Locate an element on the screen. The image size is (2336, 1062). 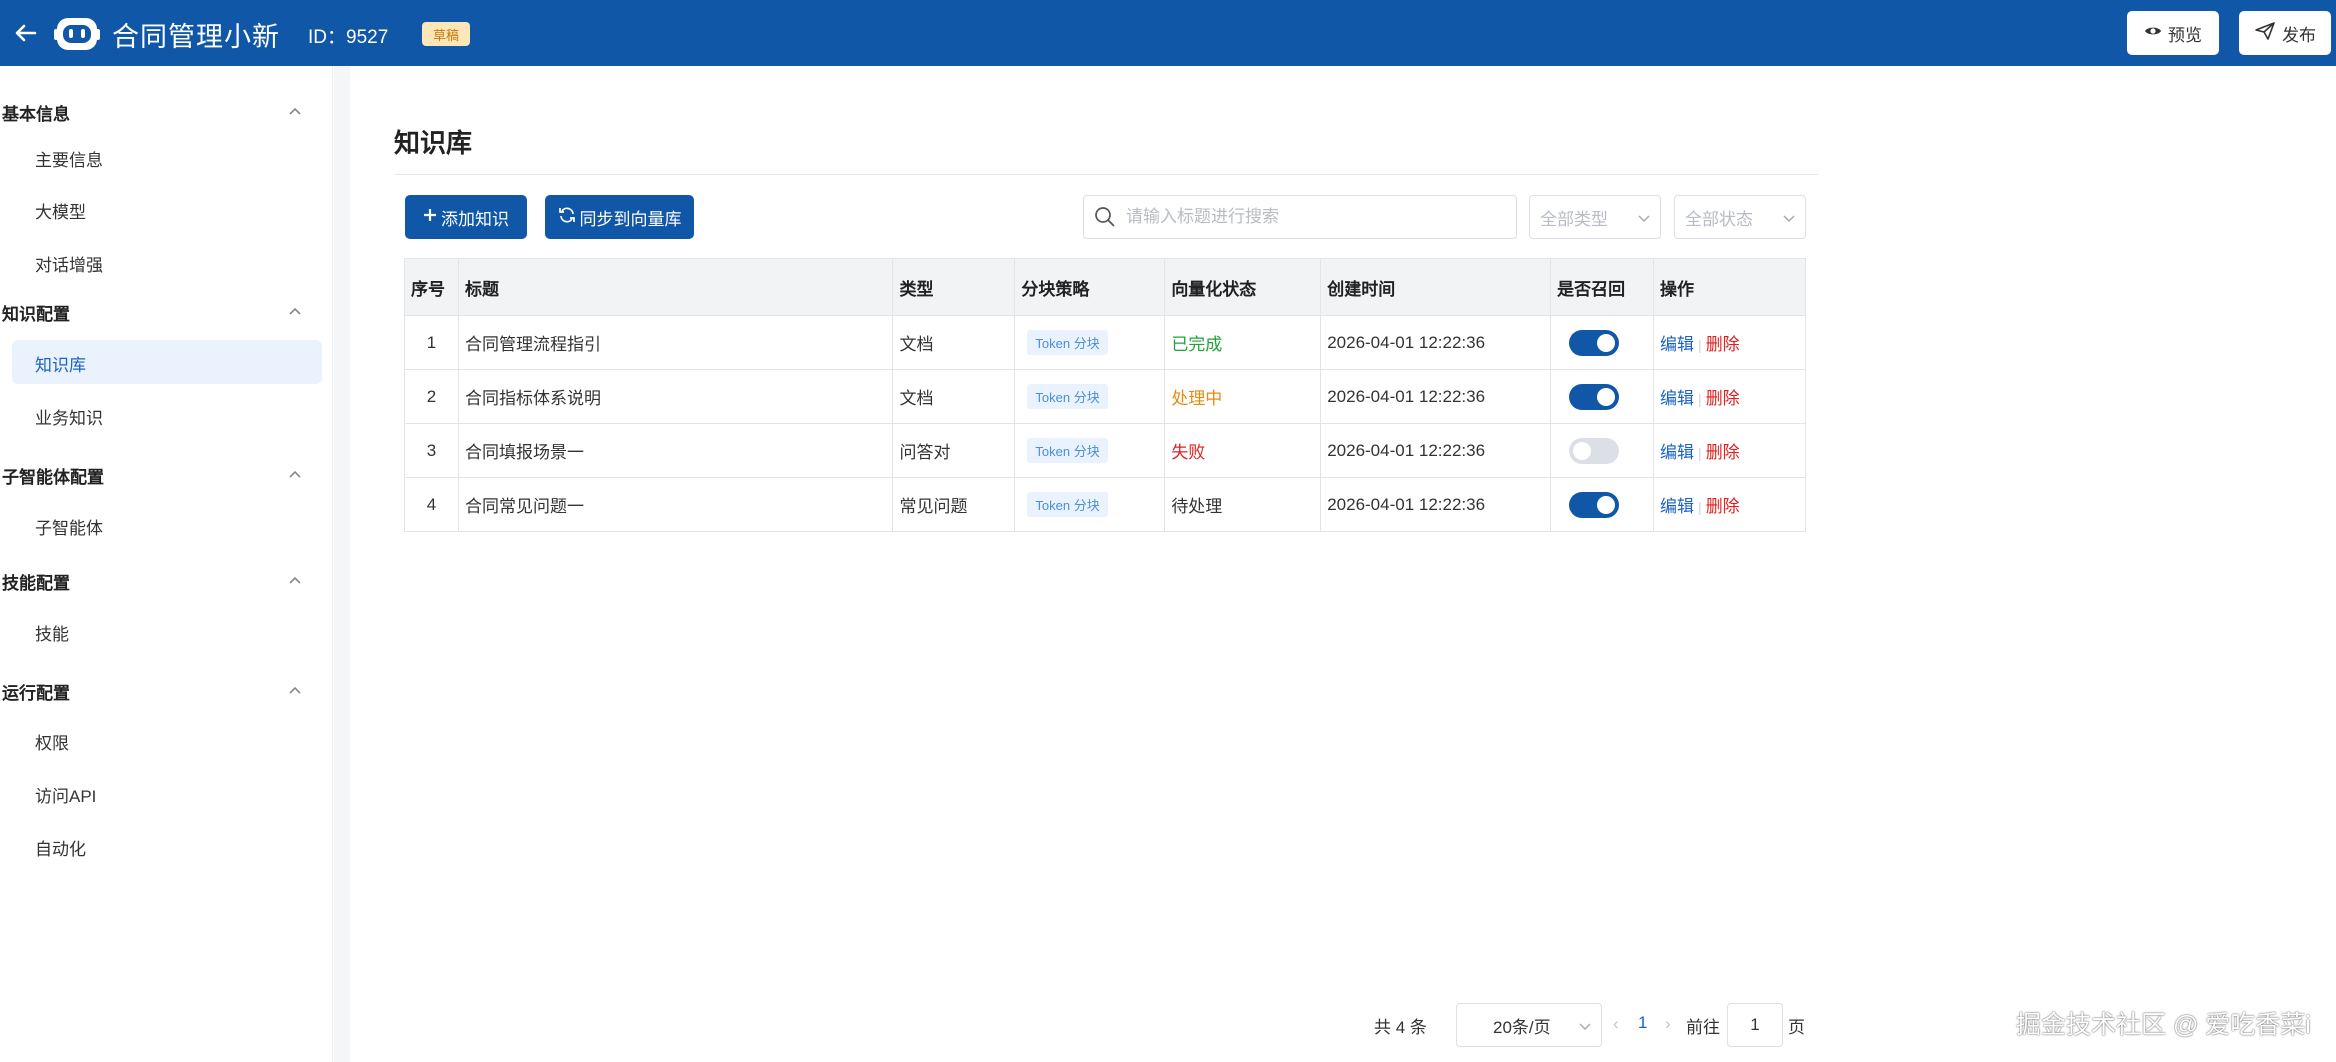
sidebar-item-access-api: 访问API is located at coordinates (65, 794).